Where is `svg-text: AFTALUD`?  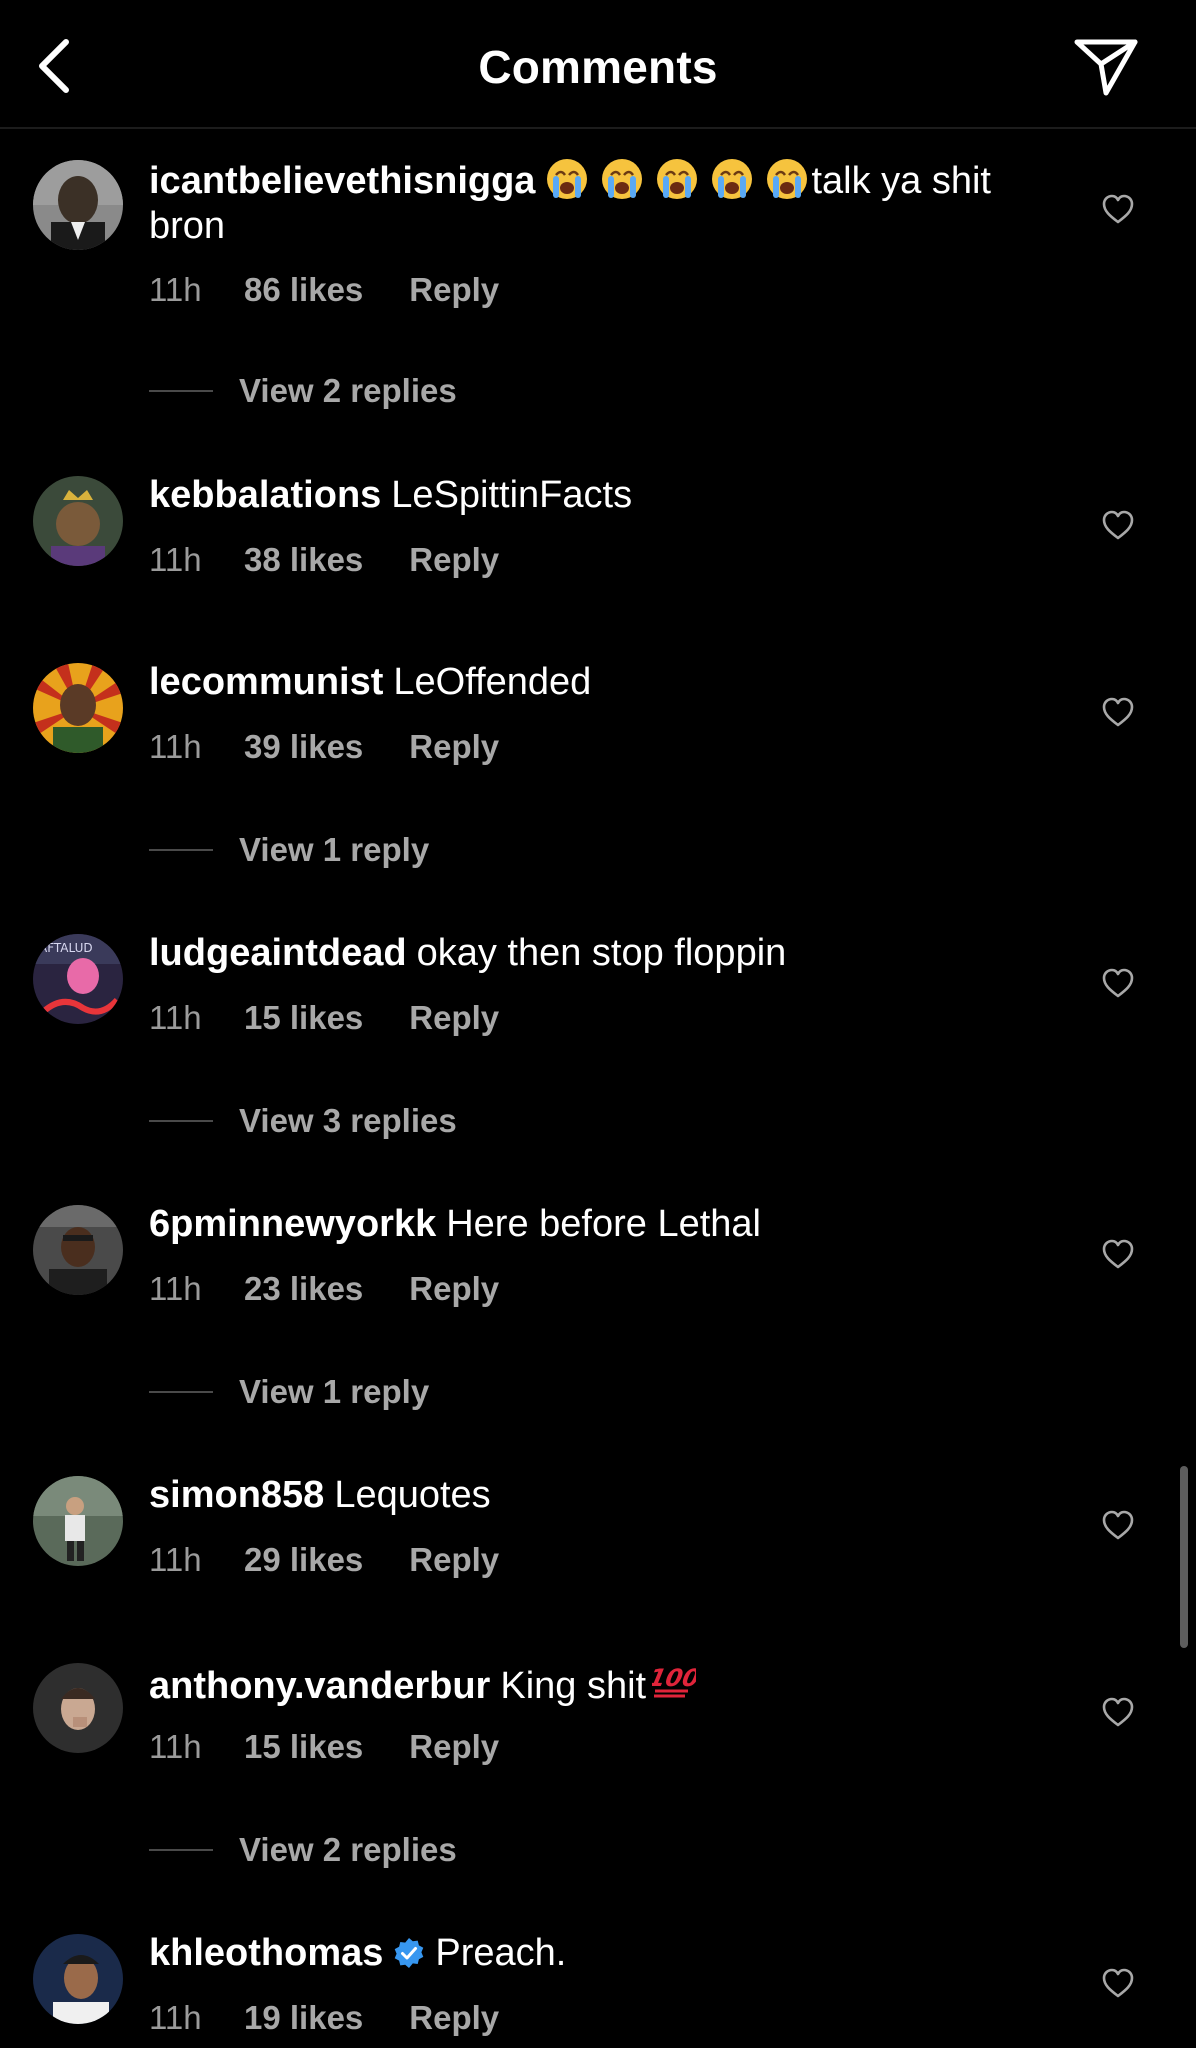 svg-text: AFTALUD is located at coordinates (66, 948).